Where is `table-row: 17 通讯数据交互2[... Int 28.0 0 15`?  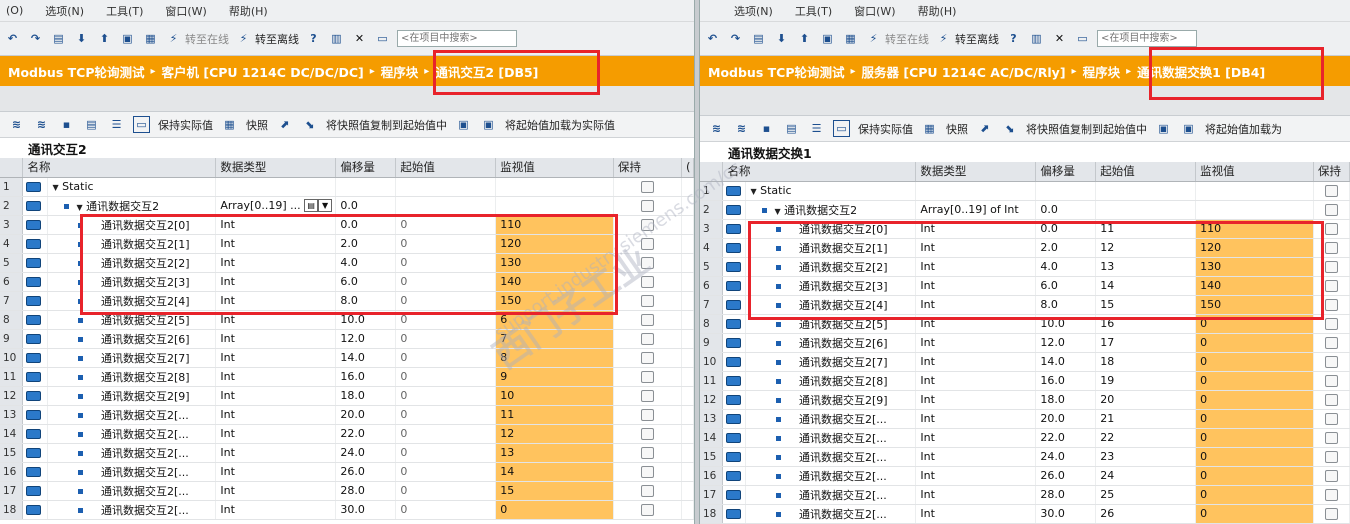 table-row: 17 通讯数据交互2[... Int 28.0 0 15 is located at coordinates (347, 491).